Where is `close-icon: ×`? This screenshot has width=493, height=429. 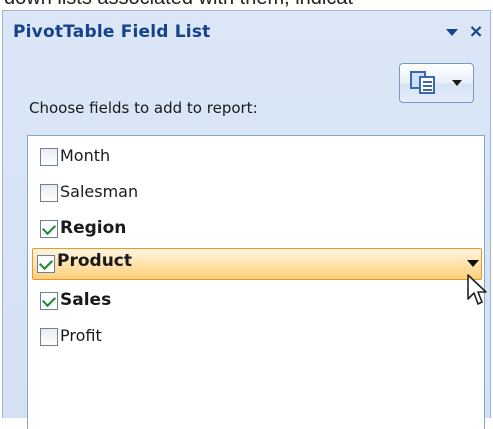
close-icon: × is located at coordinates (476, 31).